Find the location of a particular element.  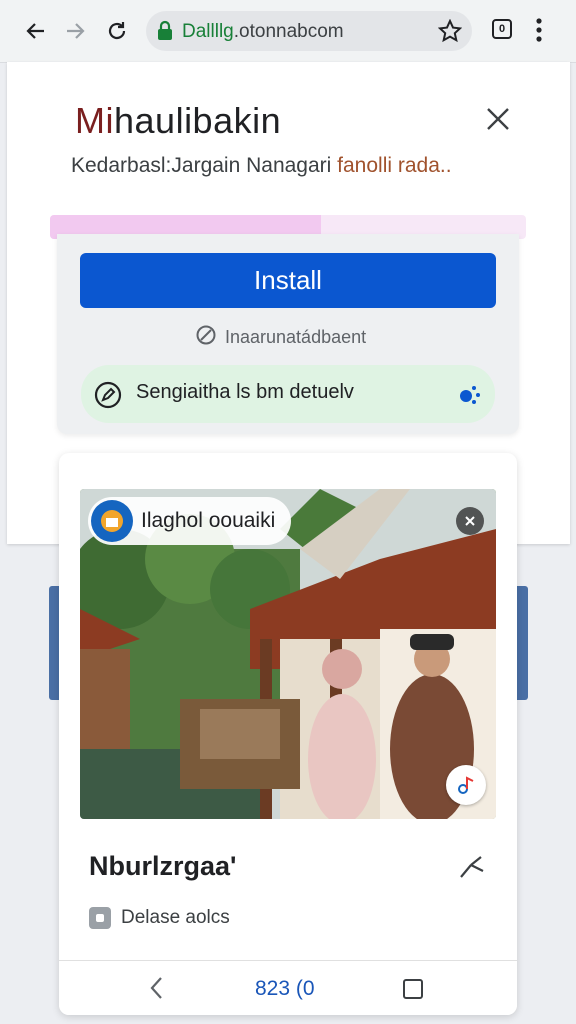

card-footer: 823 (0 is located at coordinates (288, 987).